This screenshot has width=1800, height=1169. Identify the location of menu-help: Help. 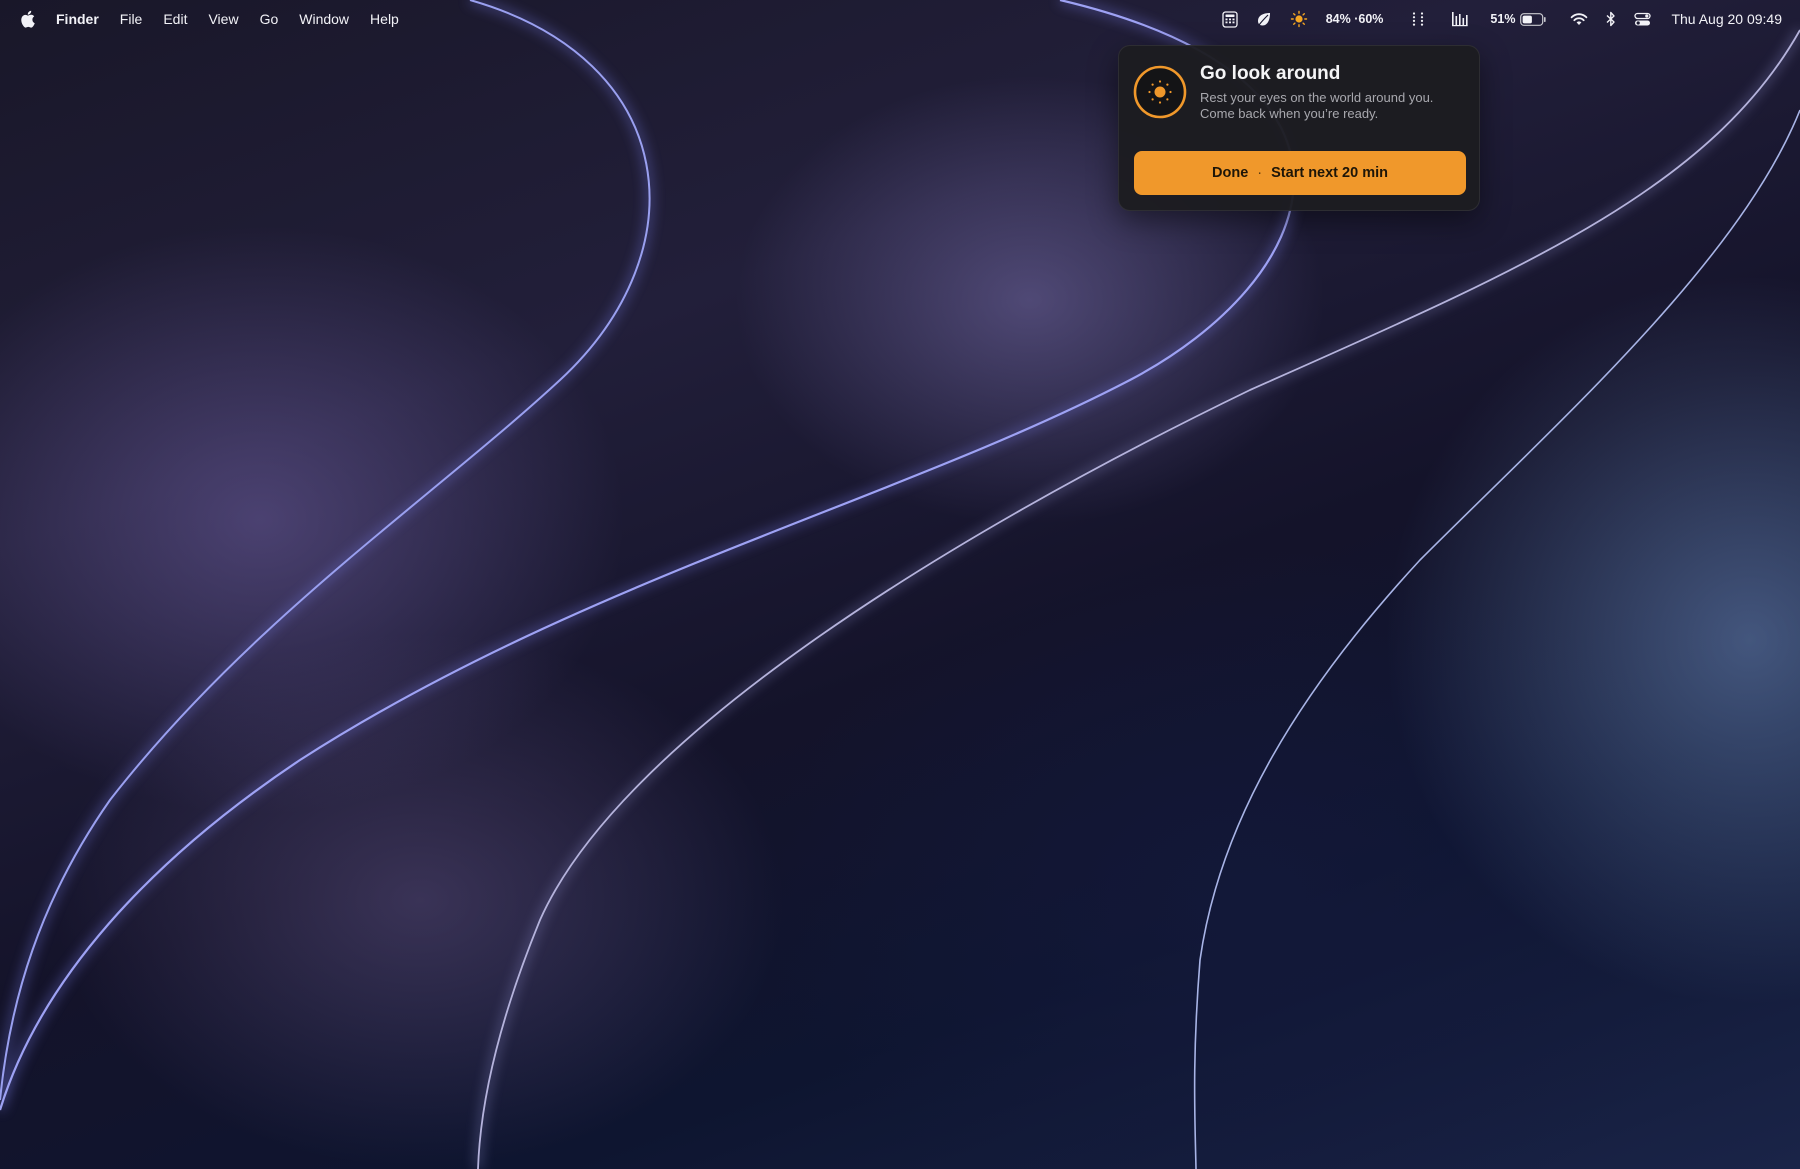
(384, 19).